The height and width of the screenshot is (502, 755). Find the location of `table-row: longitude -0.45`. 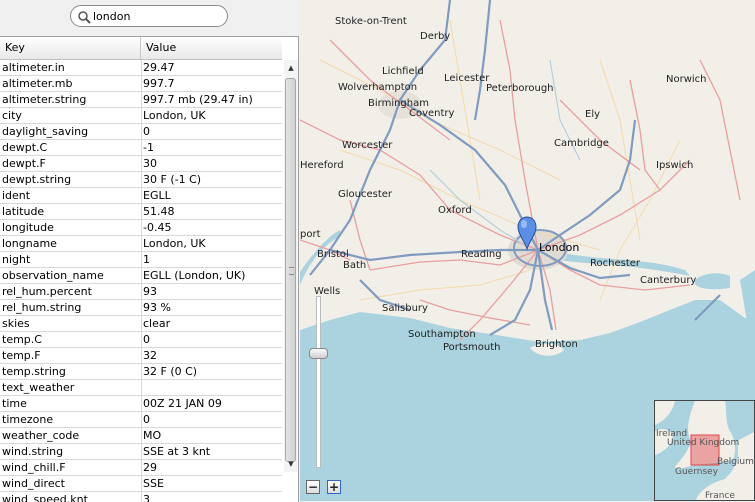

table-row: longitude -0.45 is located at coordinates (141, 228).